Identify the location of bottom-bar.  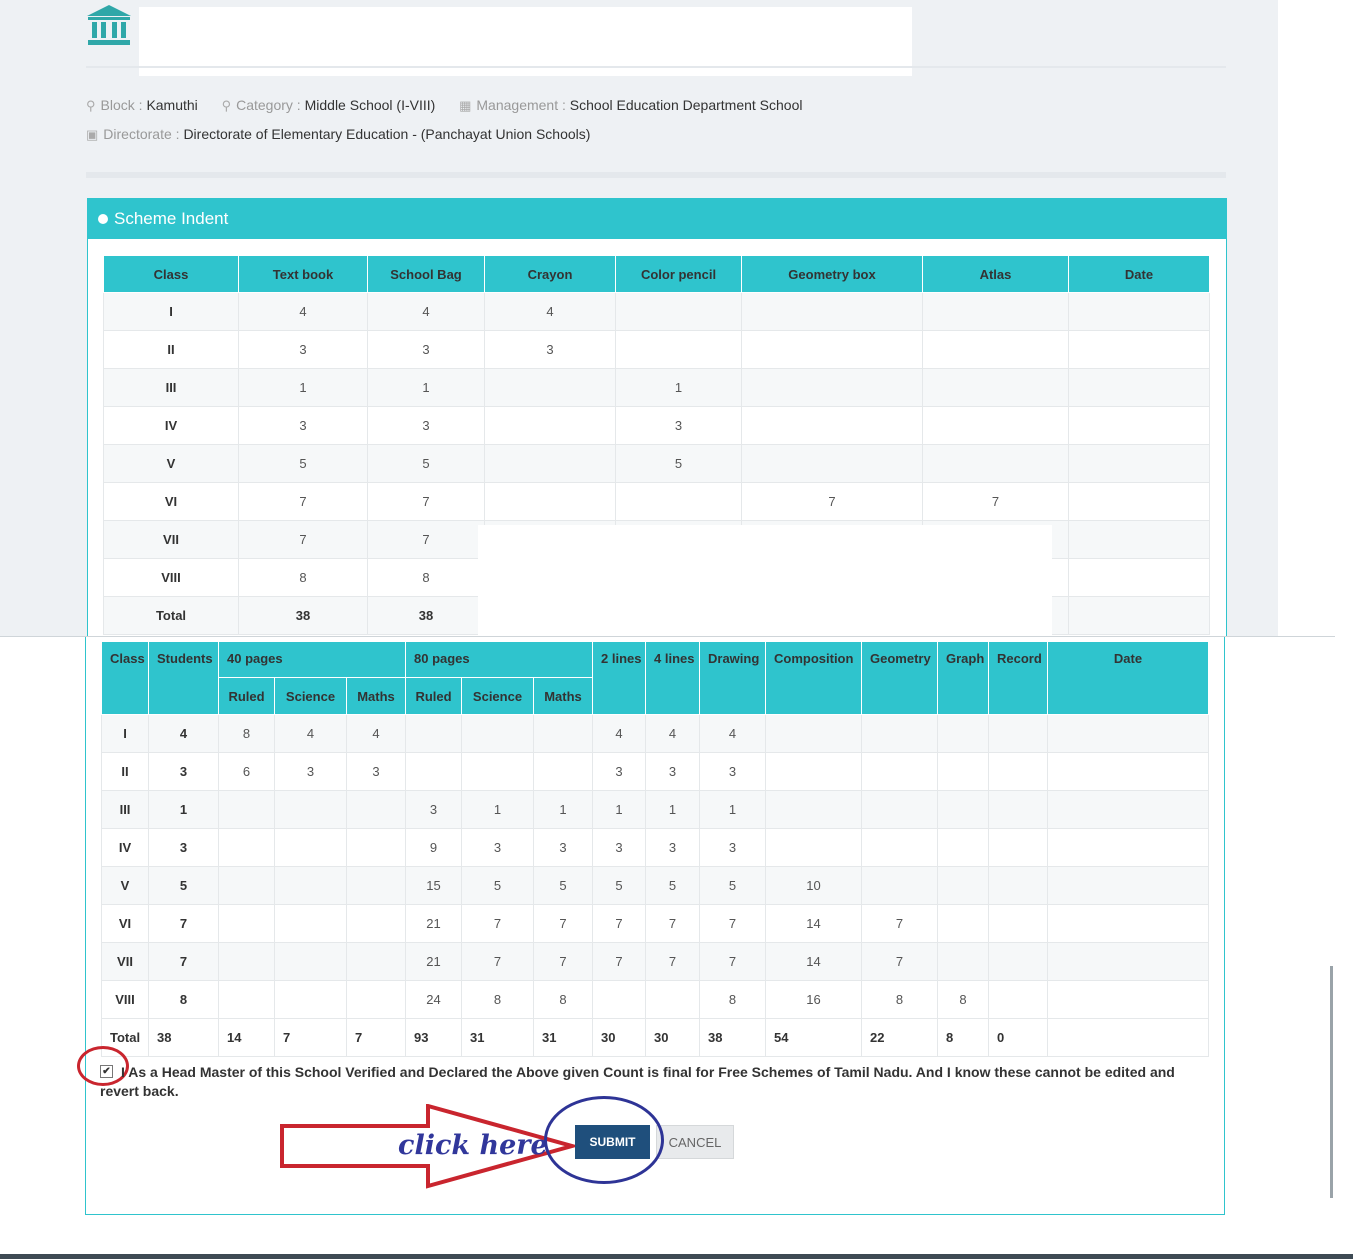
(676, 1256).